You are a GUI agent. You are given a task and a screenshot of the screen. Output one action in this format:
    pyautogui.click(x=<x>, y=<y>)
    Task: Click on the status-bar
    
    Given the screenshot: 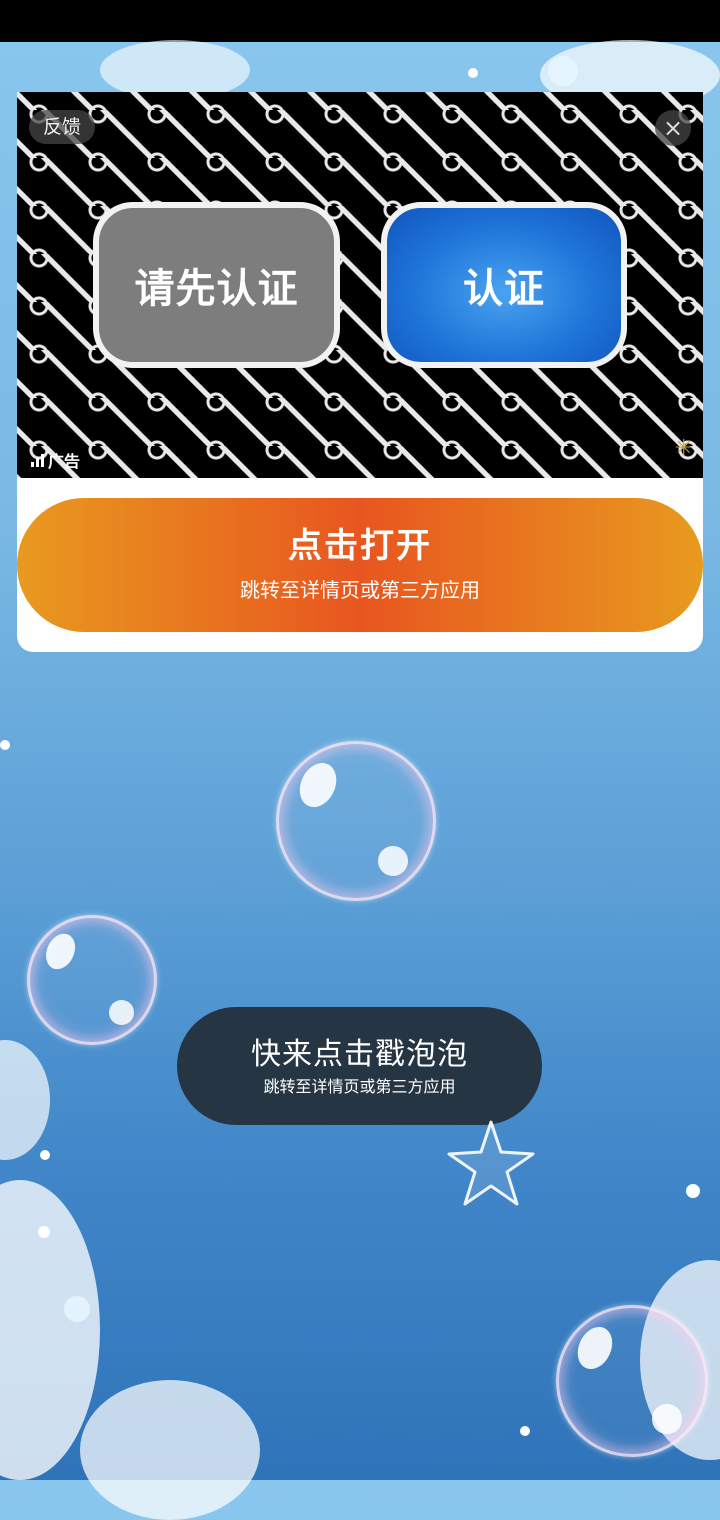 What is the action you would take?
    pyautogui.click(x=360, y=21)
    